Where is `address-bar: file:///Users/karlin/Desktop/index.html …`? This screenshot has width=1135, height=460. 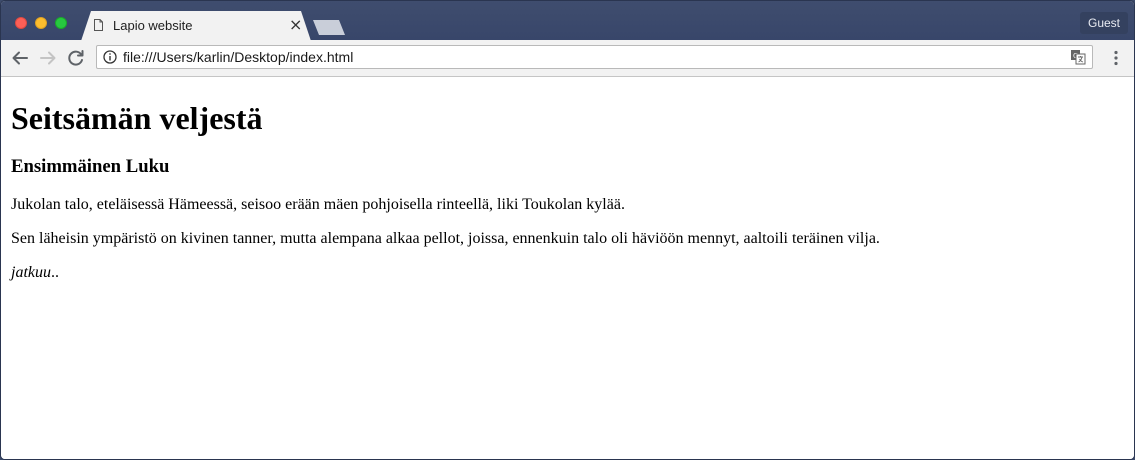
address-bar: file:///Users/karlin/Desktop/index.html … is located at coordinates (594, 57).